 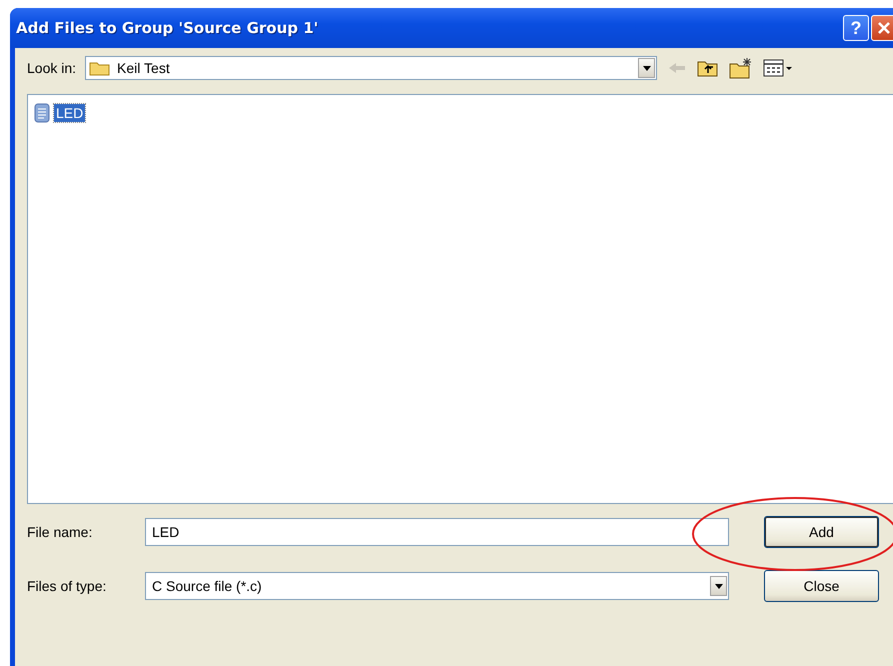 What do you see at coordinates (100, 68) in the screenshot?
I see `folder-icon` at bounding box center [100, 68].